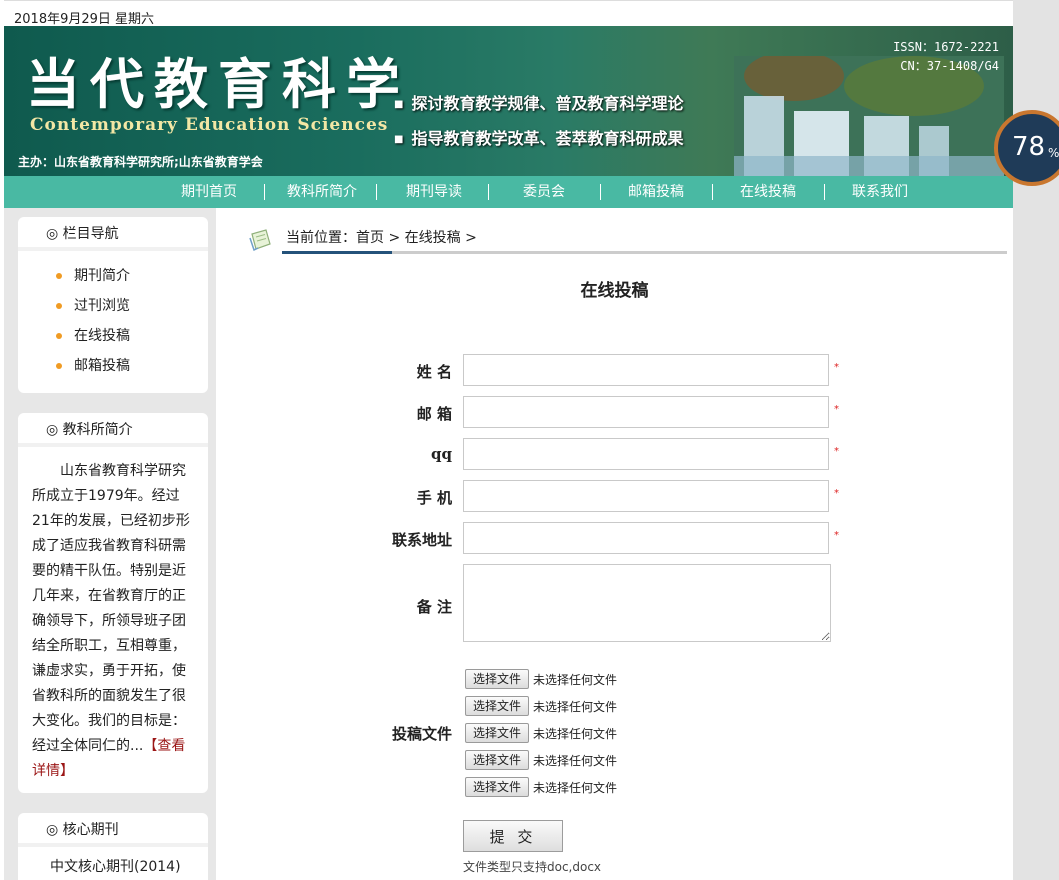  What do you see at coordinates (132, 366) in the screenshot?
I see `sidebar-item-email-submit: 邮箱投稿` at bounding box center [132, 366].